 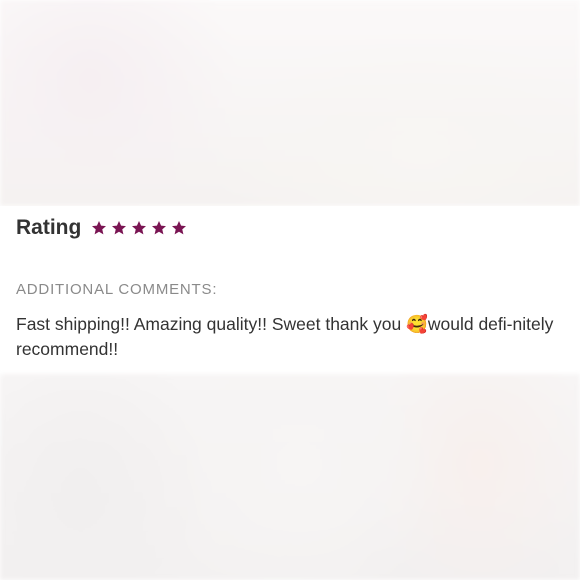 I want to click on rating-label: Rating, so click(x=49, y=227).